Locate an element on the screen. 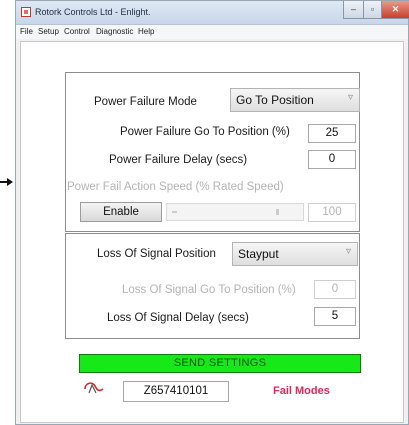 The width and height of the screenshot is (409, 425). slider-start-mark is located at coordinates (174, 212).